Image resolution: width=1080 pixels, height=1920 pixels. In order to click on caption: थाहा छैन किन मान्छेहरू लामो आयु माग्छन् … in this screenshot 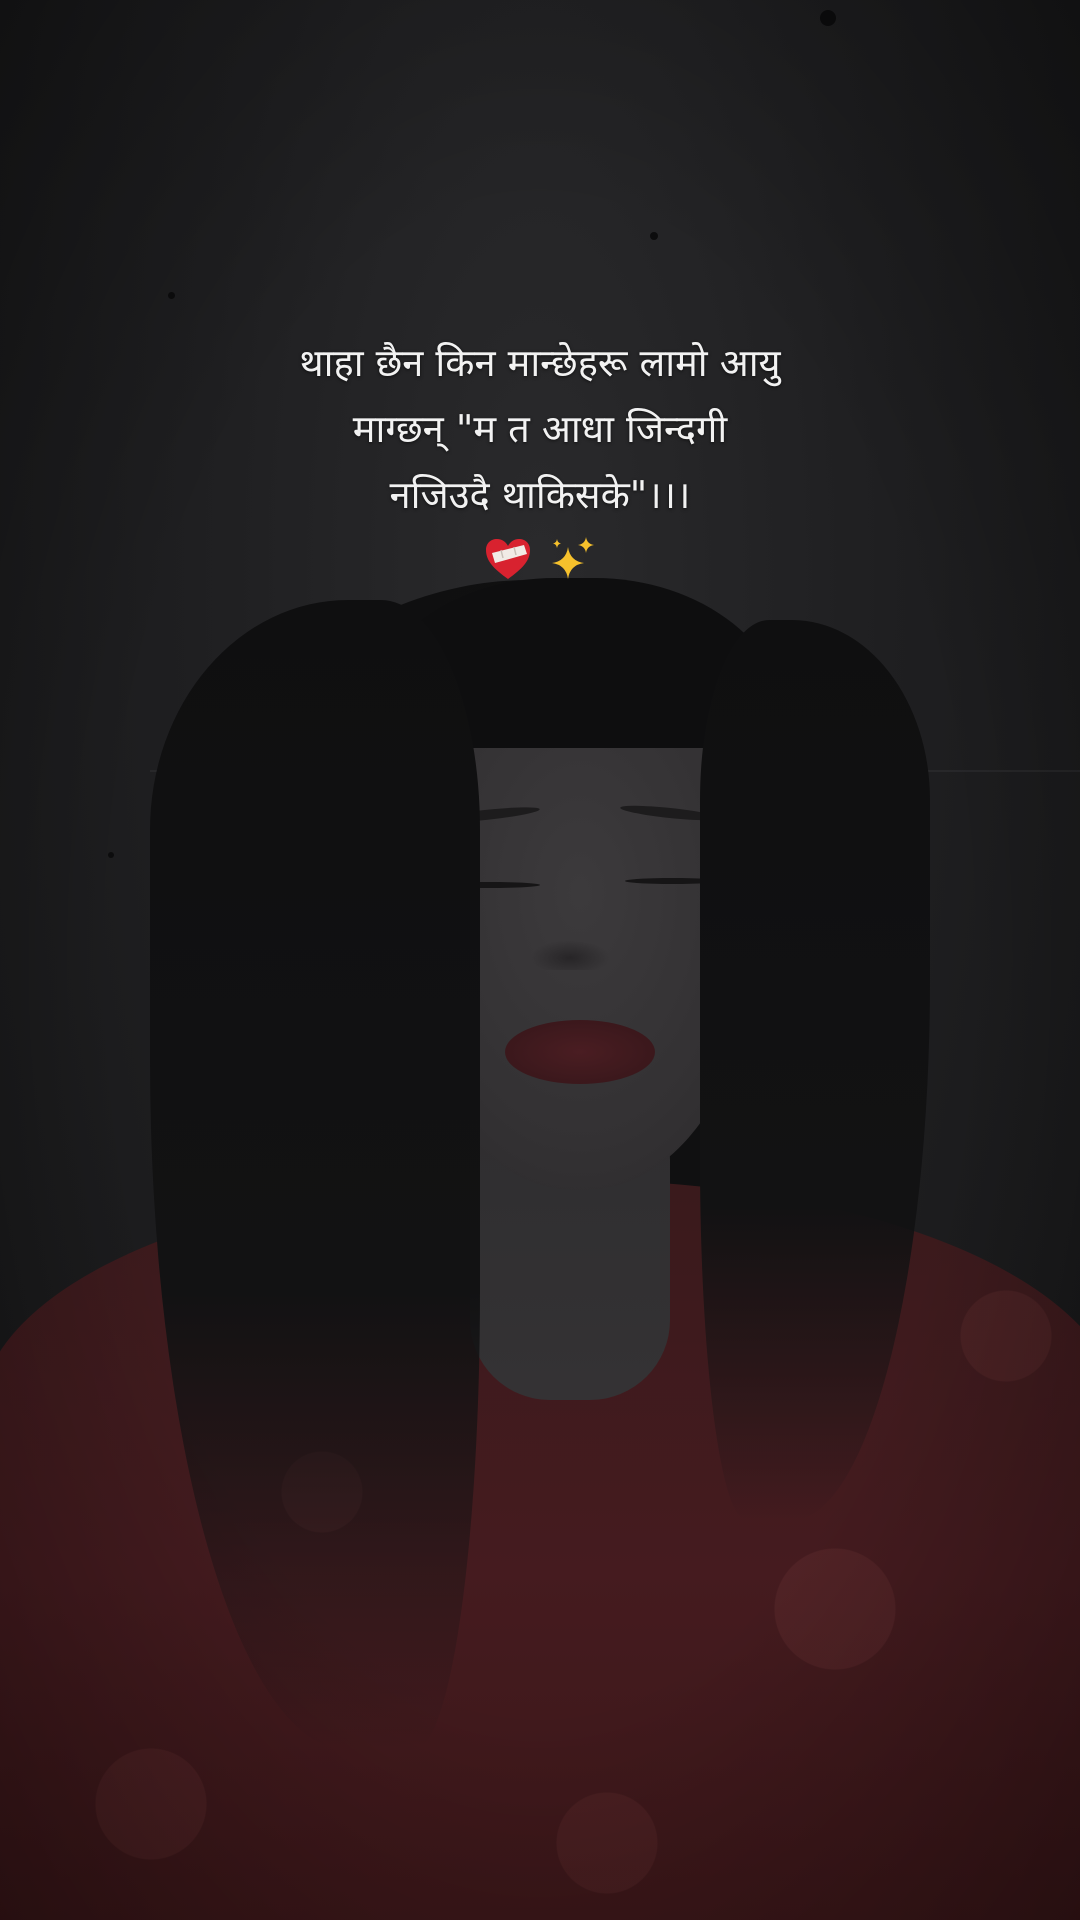, I will do `click(540, 459)`.